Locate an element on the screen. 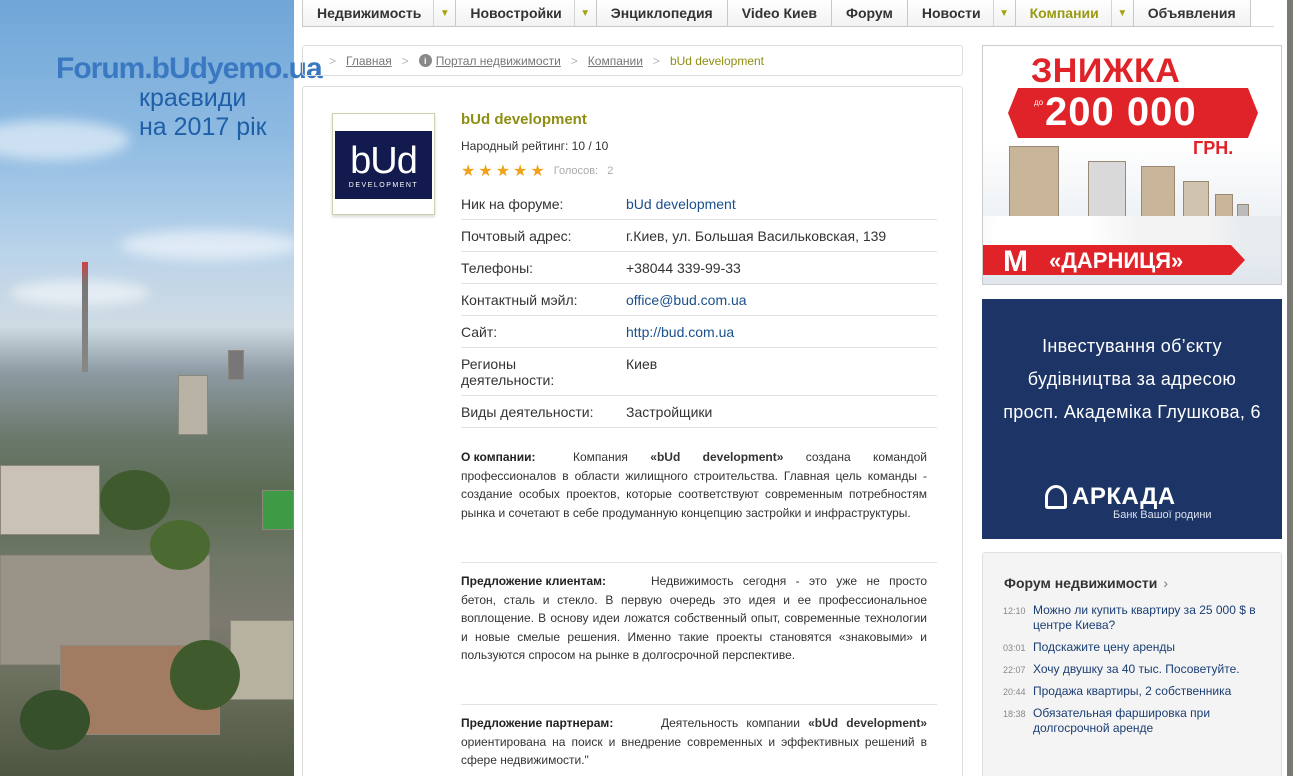  phone-number: +38044 339-99-33 is located at coordinates (683, 268).